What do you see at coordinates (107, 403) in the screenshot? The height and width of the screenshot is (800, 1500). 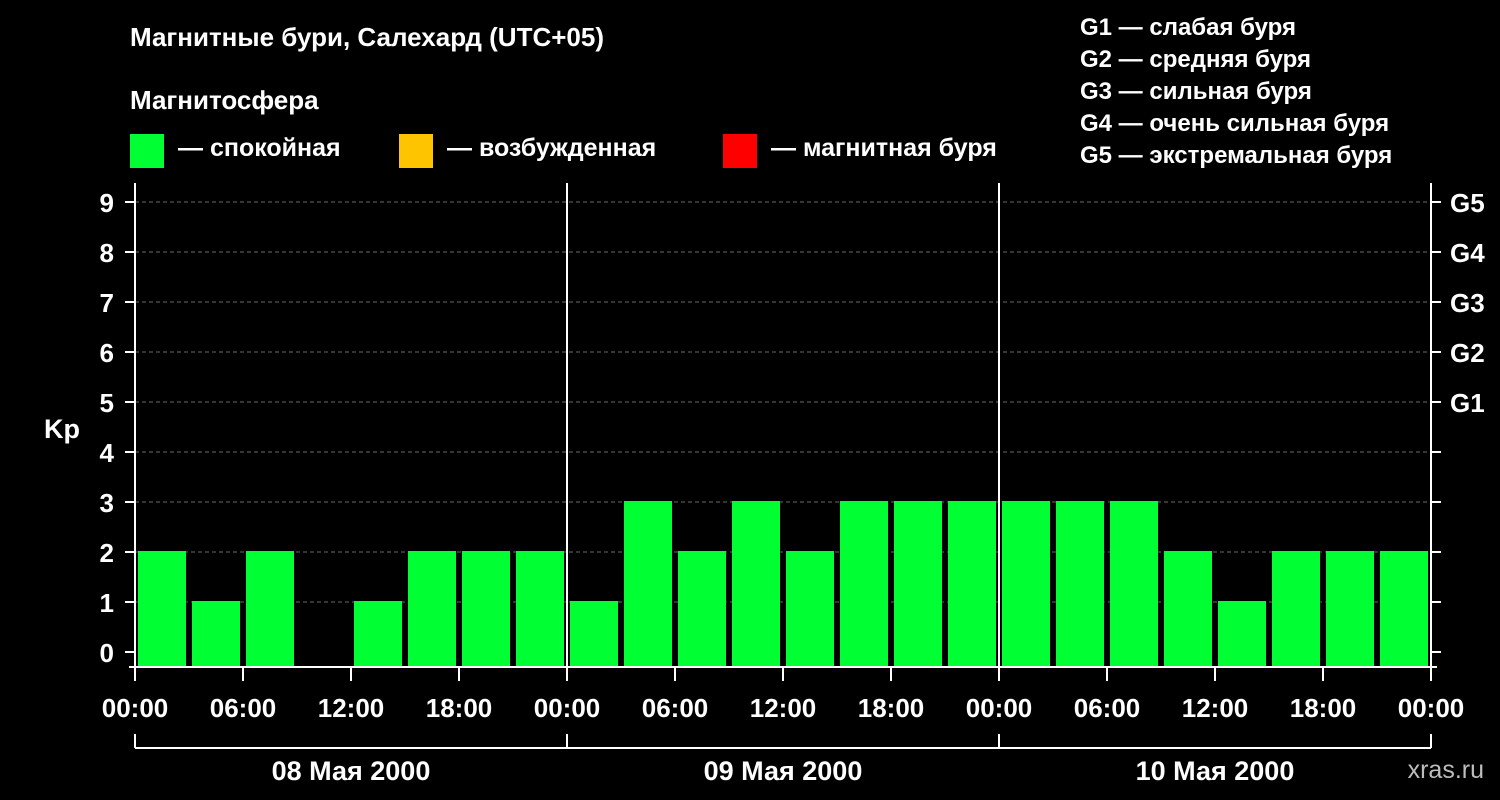 I see `y-tick-label: 5` at bounding box center [107, 403].